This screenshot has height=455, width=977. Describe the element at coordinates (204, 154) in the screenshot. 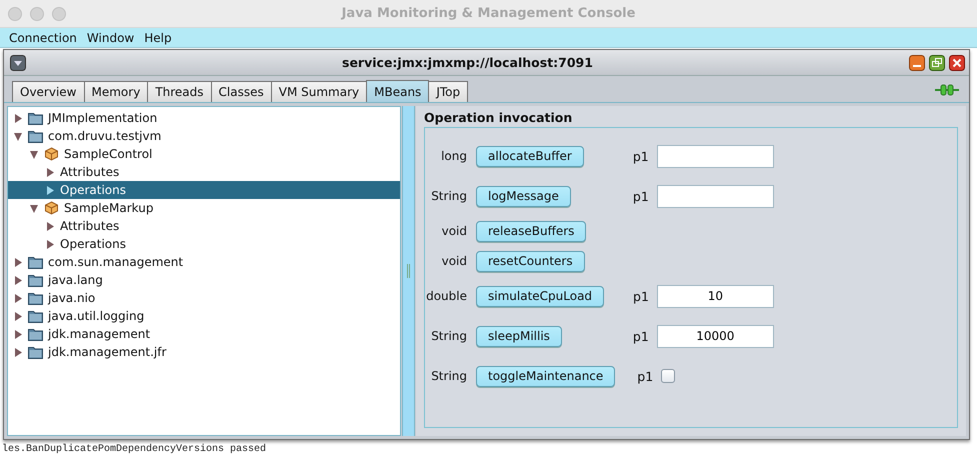

I see `tree-item: SampleControl` at that location.